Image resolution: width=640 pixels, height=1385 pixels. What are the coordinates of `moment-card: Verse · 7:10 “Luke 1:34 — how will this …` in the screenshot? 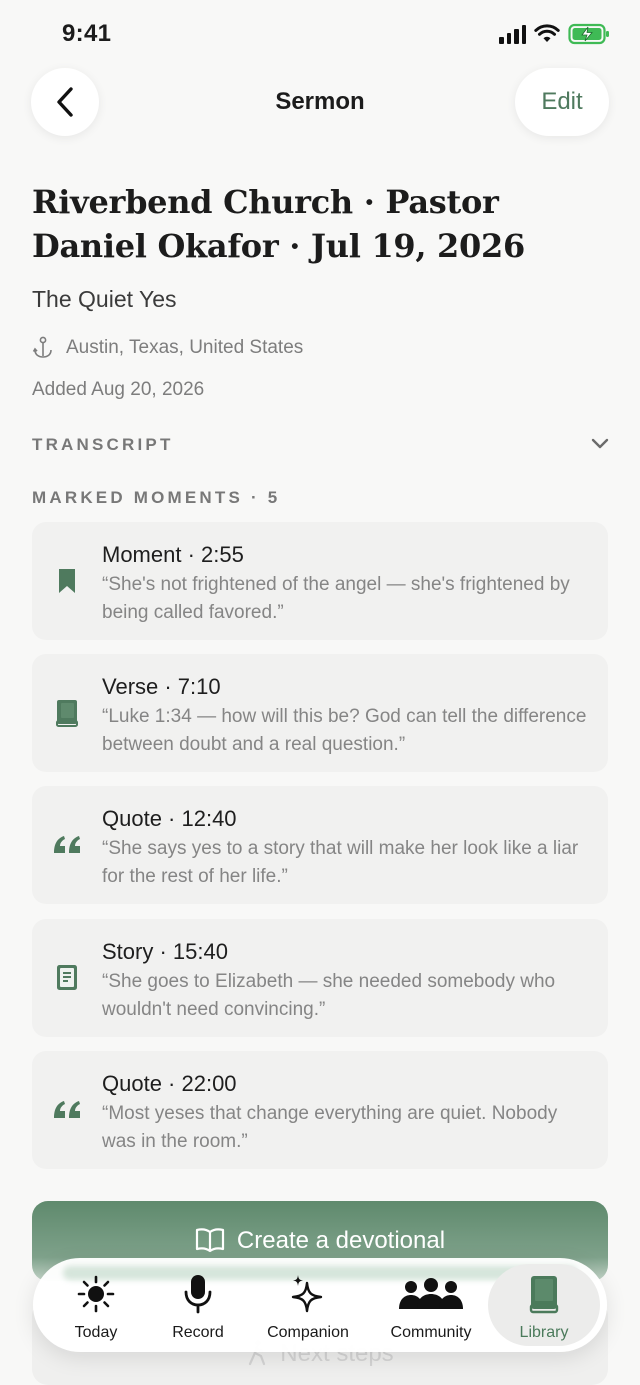 It's located at (320, 713).